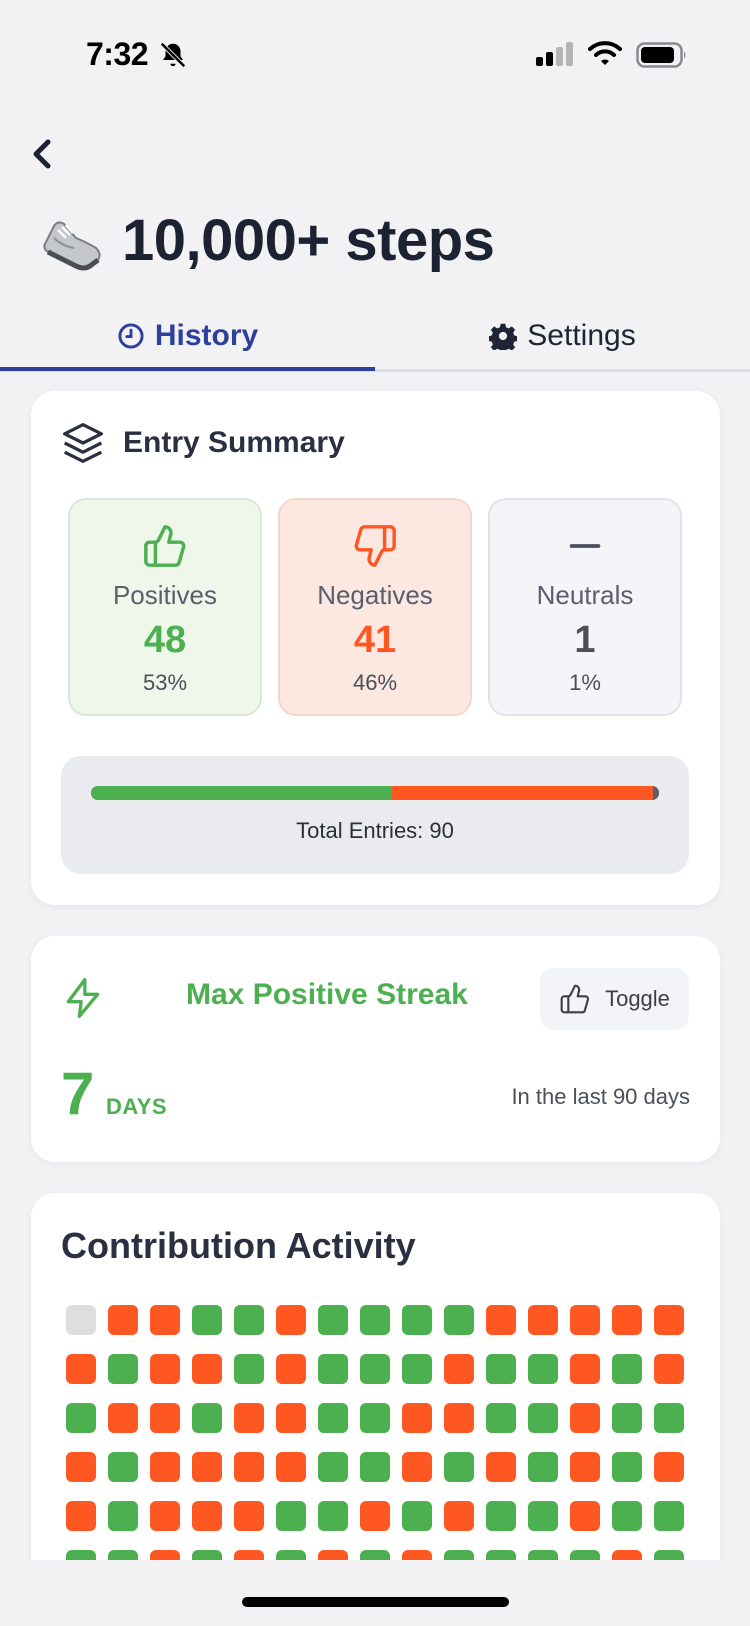  What do you see at coordinates (83, 998) in the screenshot?
I see `lightning-icon` at bounding box center [83, 998].